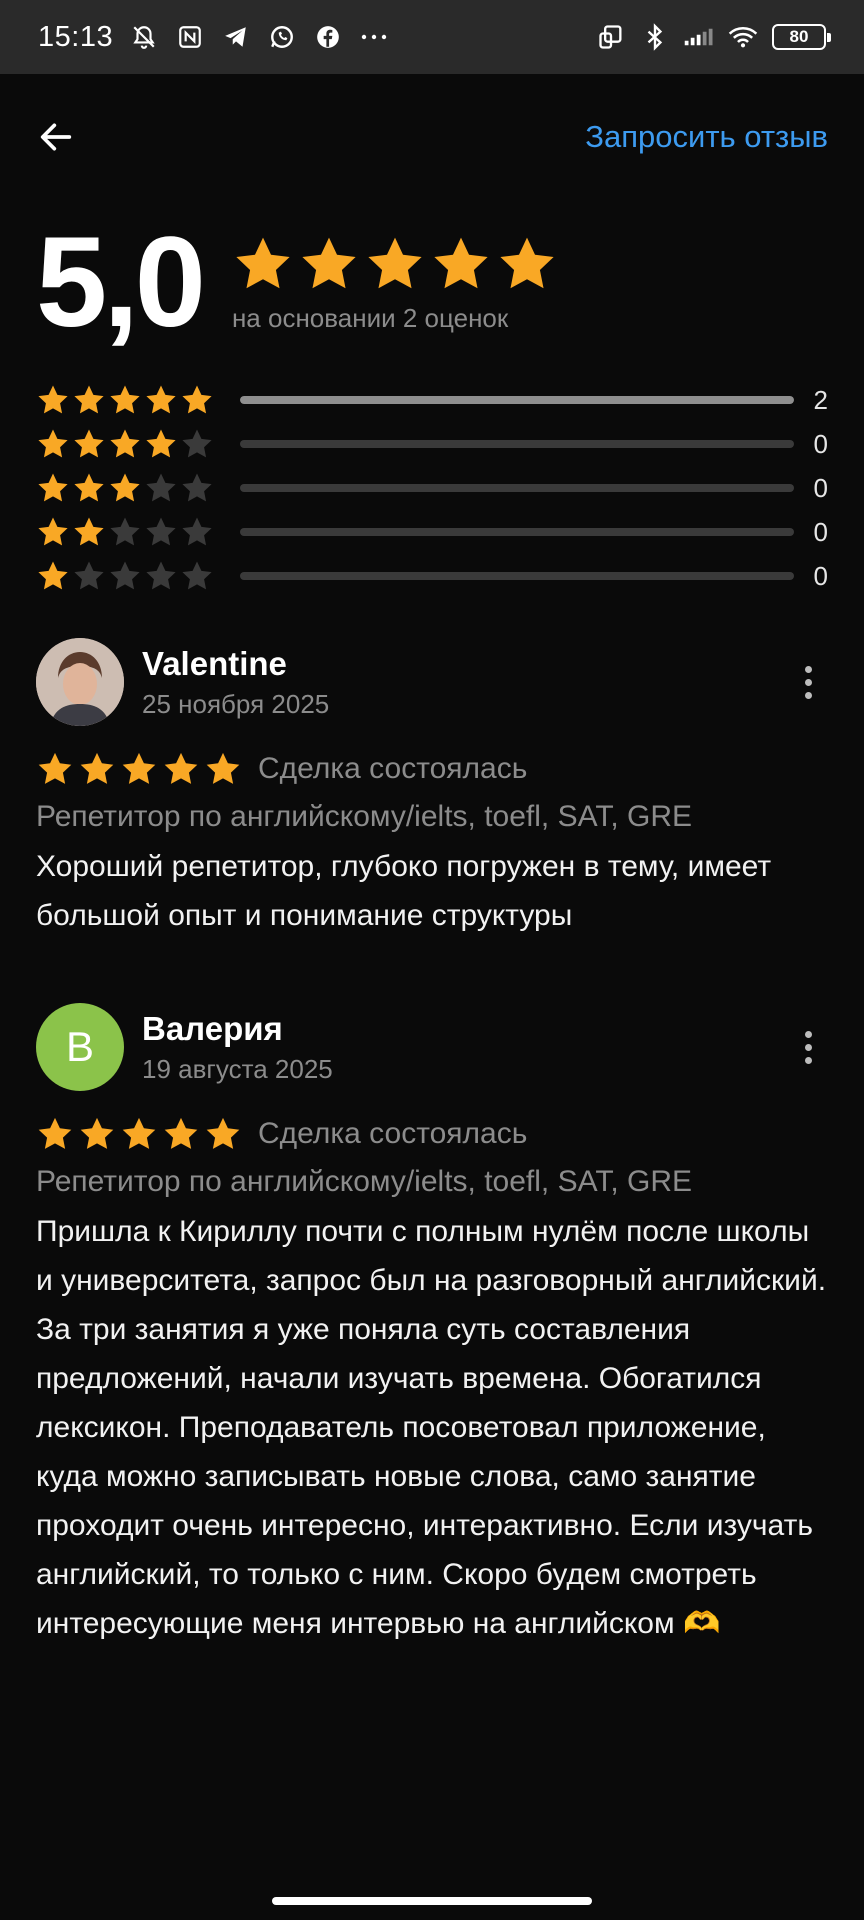  Describe the element at coordinates (282, 37) in the screenshot. I see `whatsapp-icon` at that location.